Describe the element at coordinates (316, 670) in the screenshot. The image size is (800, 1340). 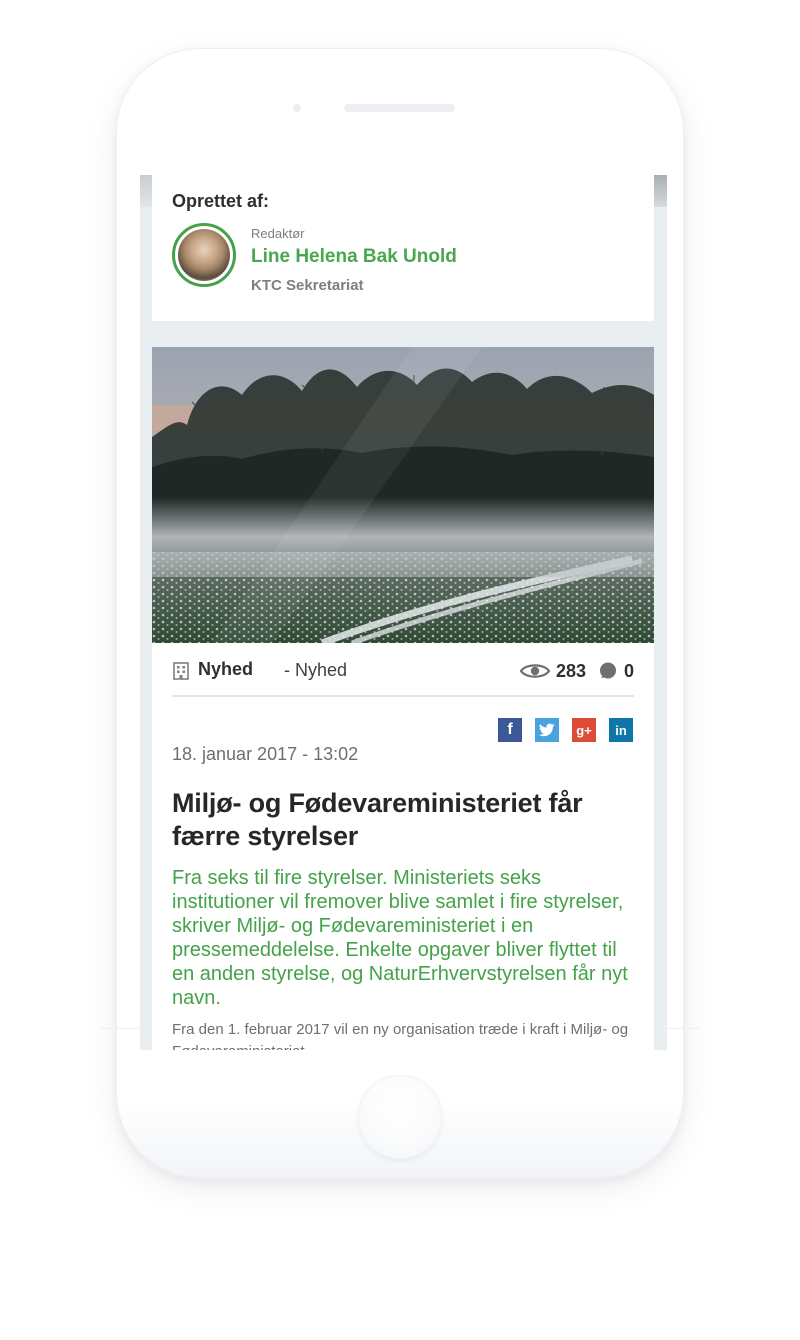
I see `article-subcategory: - Nyhed` at that location.